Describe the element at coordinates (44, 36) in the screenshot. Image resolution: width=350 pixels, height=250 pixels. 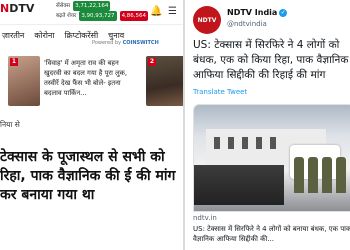
I see `nav-item-corona: कोरोना` at that location.